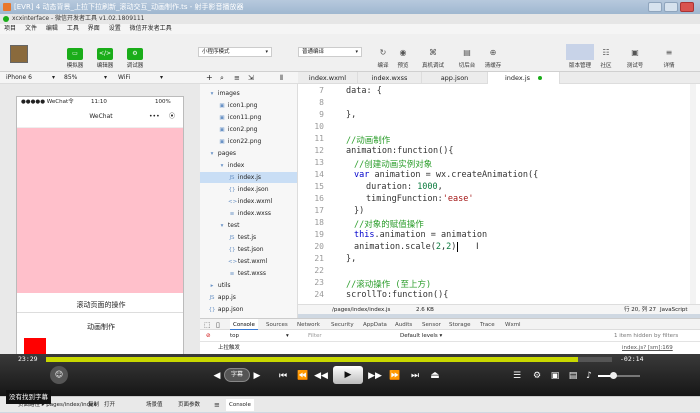  Describe the element at coordinates (52, 28) in the screenshot. I see `menu-edit: 编辑` at that location.